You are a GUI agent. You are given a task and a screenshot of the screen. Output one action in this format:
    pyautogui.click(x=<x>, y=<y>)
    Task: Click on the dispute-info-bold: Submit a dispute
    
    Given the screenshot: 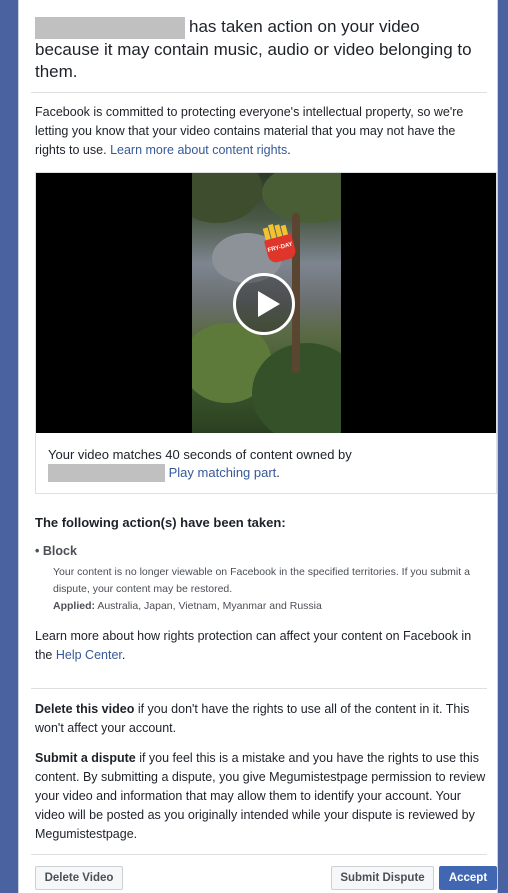 What is the action you would take?
    pyautogui.click(x=85, y=758)
    